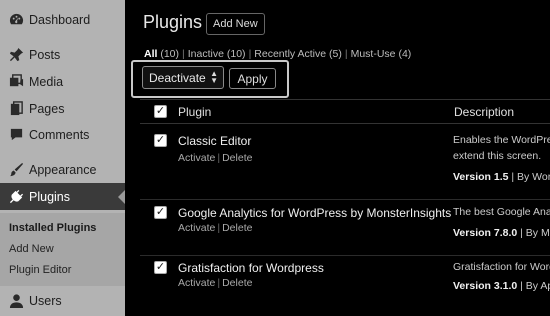 This screenshot has width=550, height=316. Describe the element at coordinates (195, 112) in the screenshot. I see `column-plugin: Plugin` at that location.